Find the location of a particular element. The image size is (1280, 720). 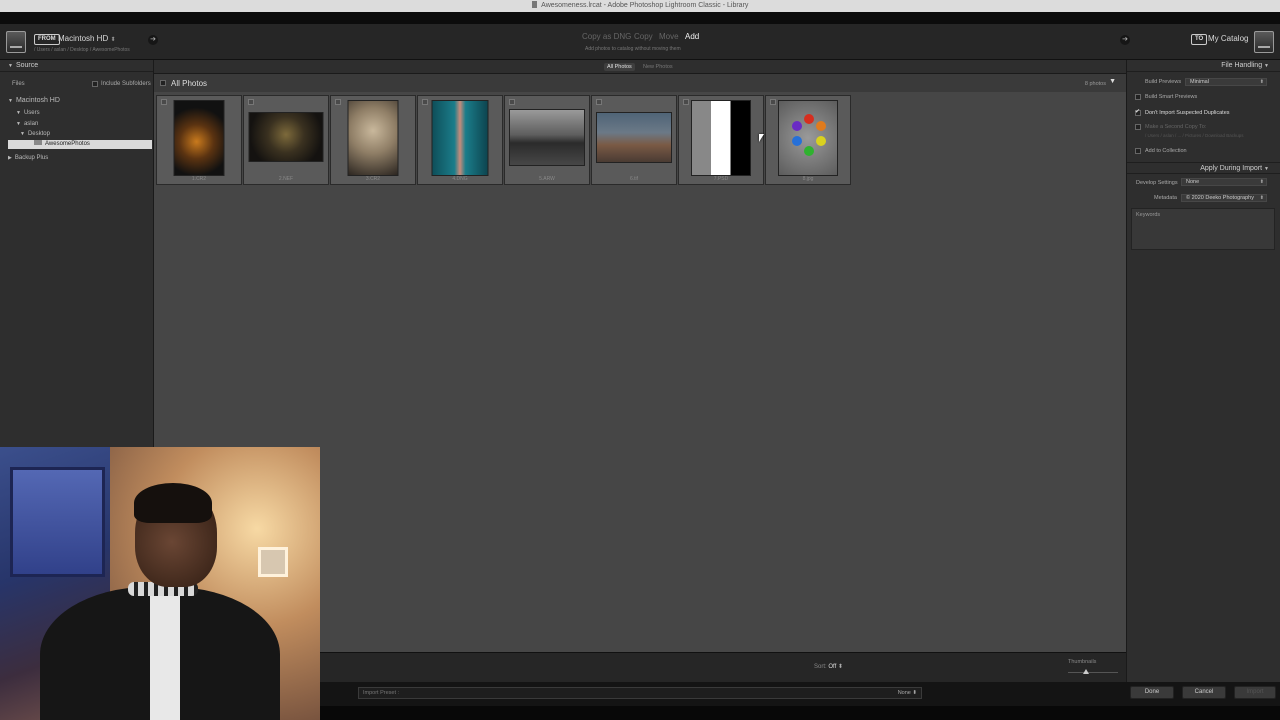

mode-move: Move is located at coordinates (669, 36).